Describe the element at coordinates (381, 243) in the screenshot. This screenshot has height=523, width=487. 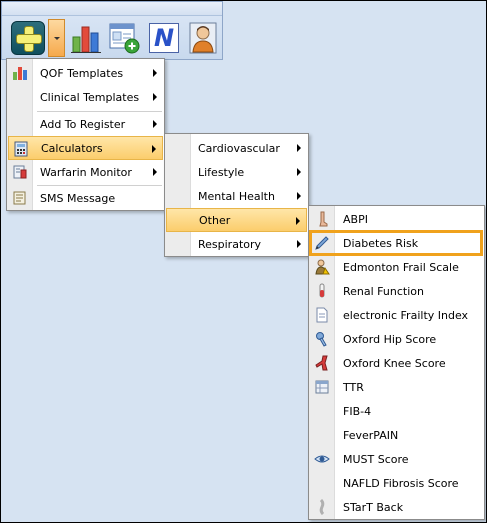
I see `menu-item-label: Diabetes Risk` at that location.